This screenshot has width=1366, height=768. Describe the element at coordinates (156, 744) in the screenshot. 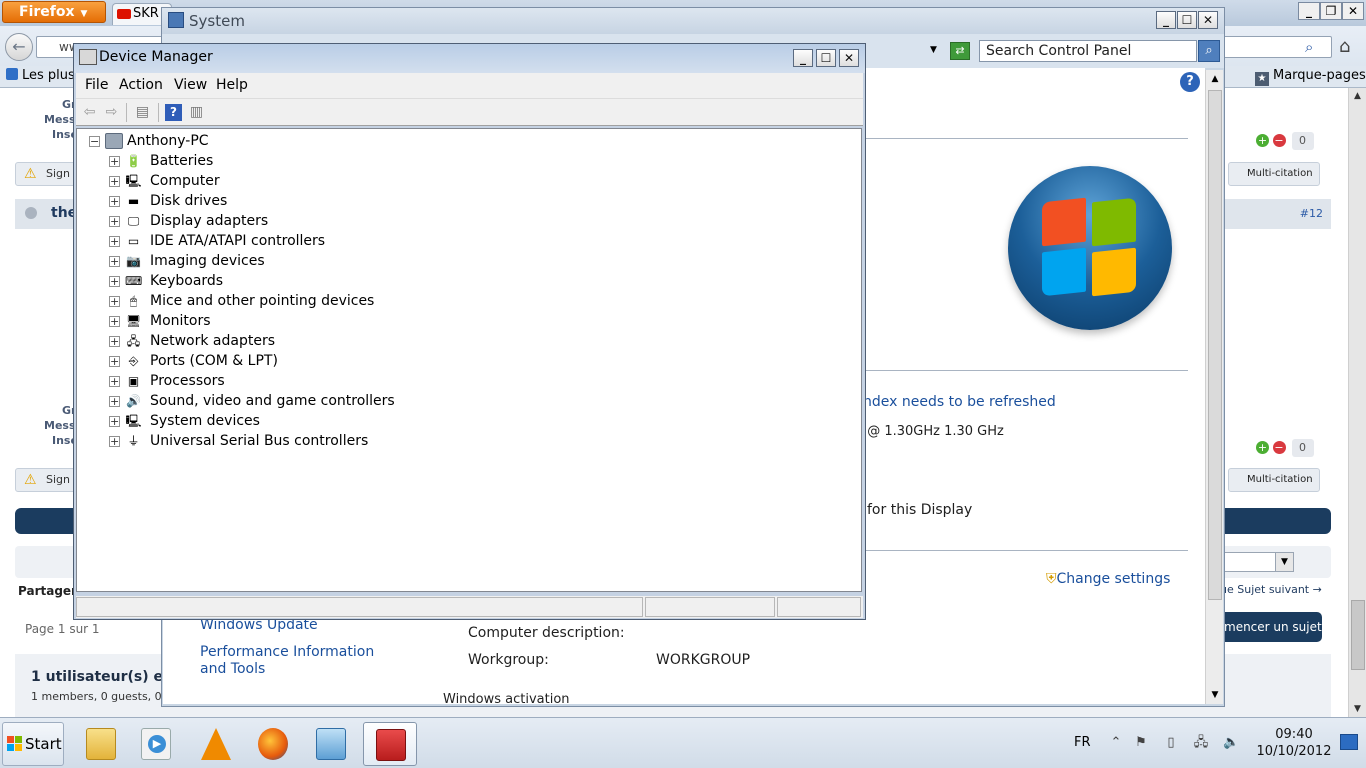

I see `media-player-icon: ▶` at that location.